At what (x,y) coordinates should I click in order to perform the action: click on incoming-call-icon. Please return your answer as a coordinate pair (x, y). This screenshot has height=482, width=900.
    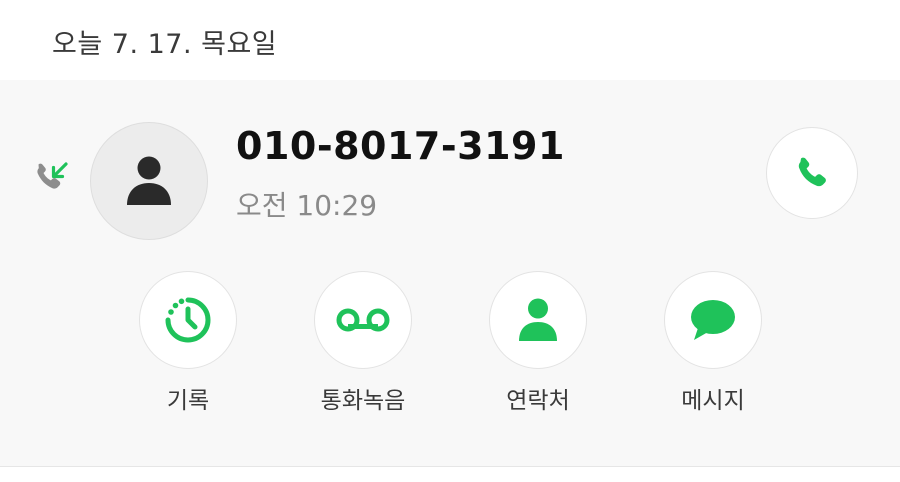
    Looking at the image, I should click on (50, 178).